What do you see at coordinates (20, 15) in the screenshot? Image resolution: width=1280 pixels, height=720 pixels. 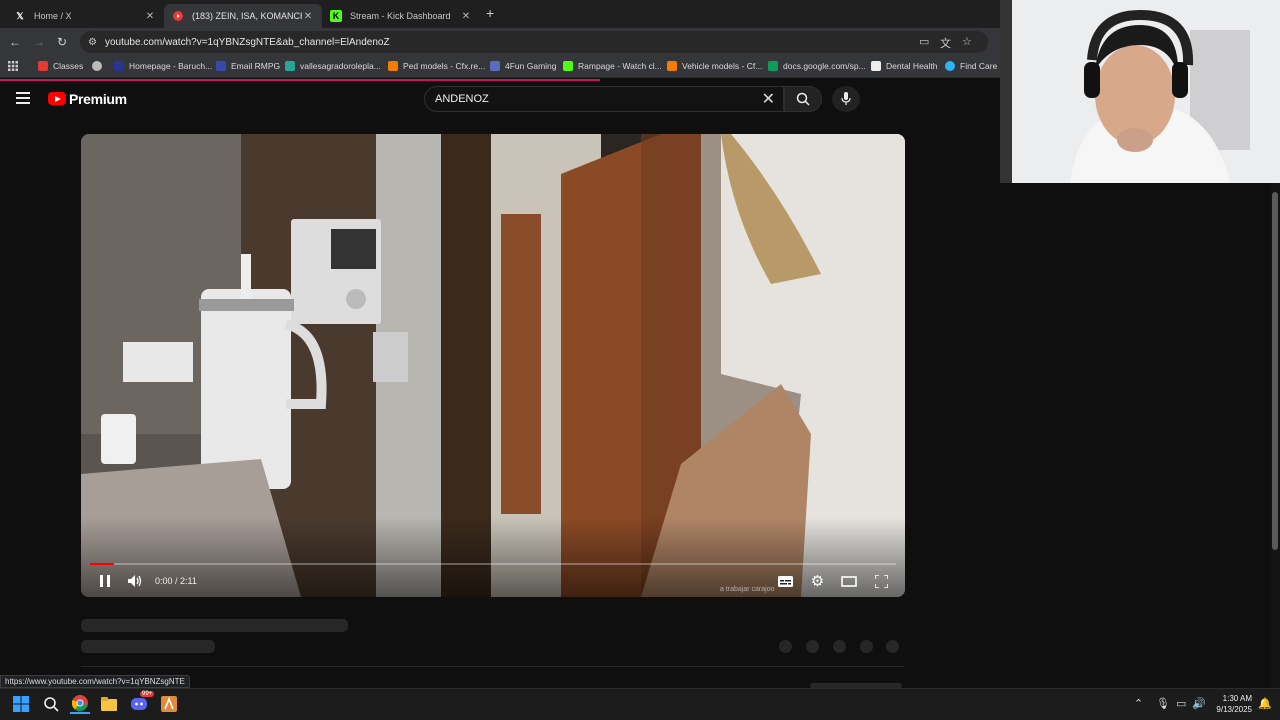 I see `x-logo-icon: 𝕏` at bounding box center [20, 15].